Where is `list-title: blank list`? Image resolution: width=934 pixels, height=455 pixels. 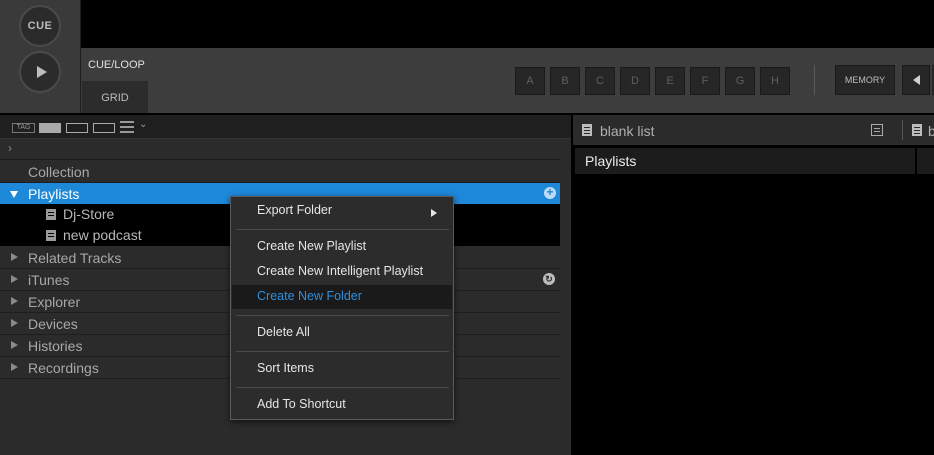 list-title: blank list is located at coordinates (627, 131).